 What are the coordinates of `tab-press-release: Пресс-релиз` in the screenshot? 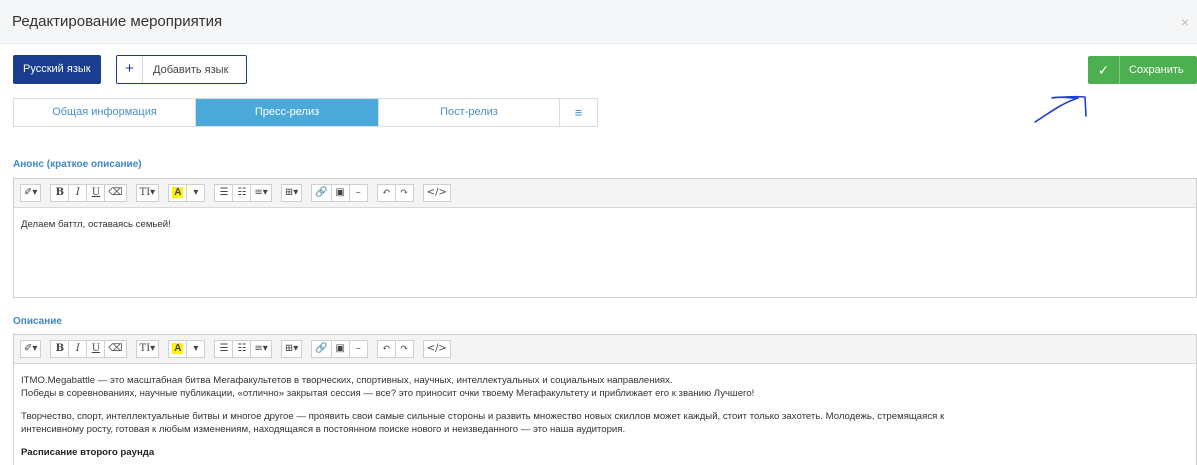 It's located at (287, 112).